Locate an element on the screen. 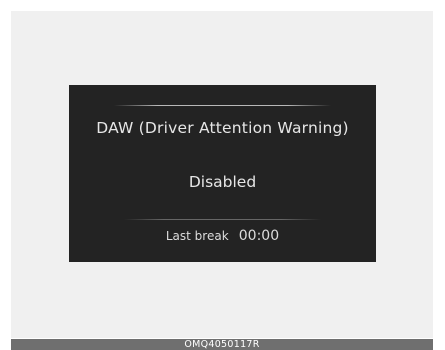 This screenshot has height=350, width=445. bottom-divider is located at coordinates (222, 219).